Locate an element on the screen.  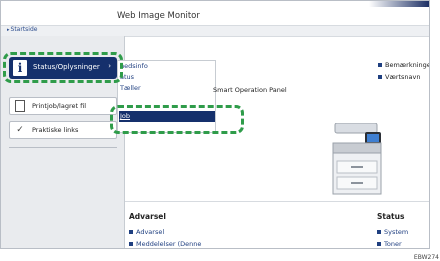
submenu-item-status: atus is located at coordinates (167, 77).